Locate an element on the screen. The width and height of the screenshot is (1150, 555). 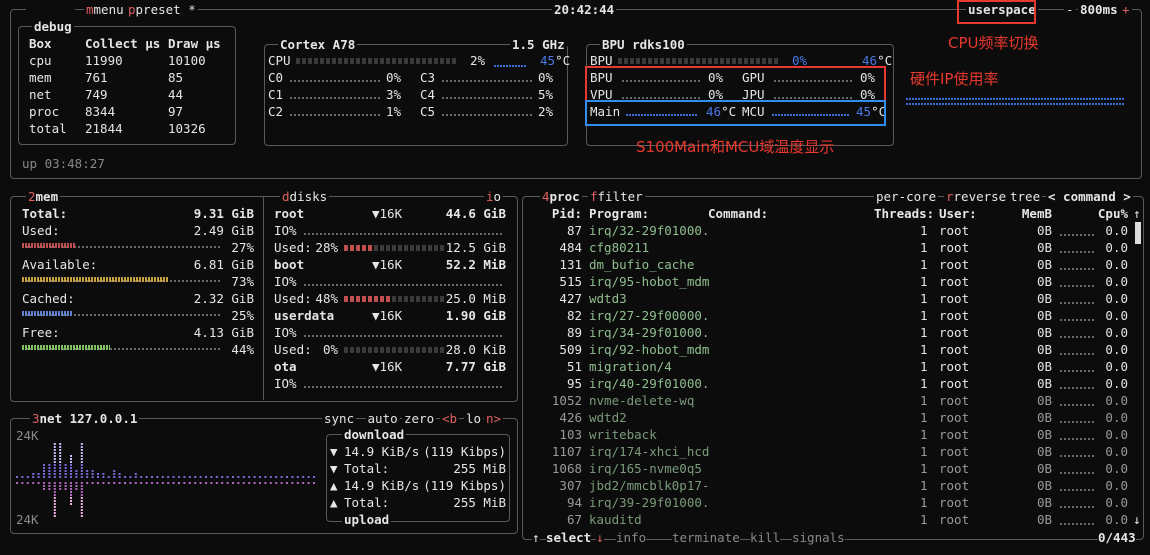
core-label: C4 is located at coordinates (428, 94).